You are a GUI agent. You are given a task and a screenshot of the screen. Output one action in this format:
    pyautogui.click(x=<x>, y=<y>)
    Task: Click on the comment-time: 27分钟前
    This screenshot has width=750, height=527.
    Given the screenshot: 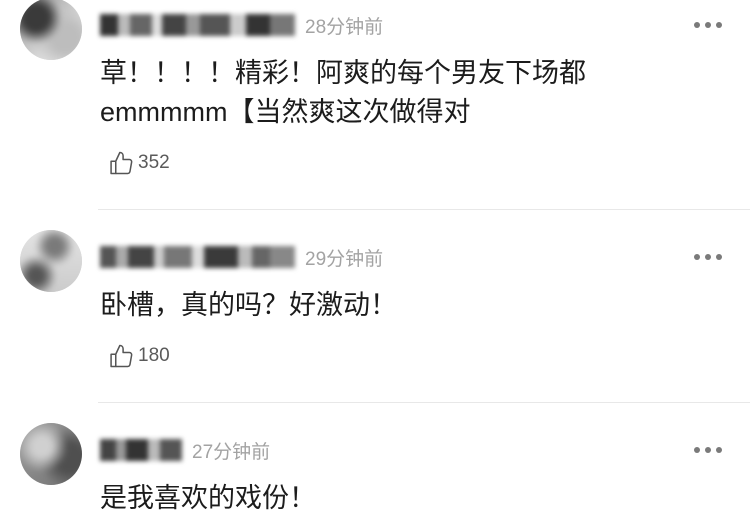 What is the action you would take?
    pyautogui.click(x=231, y=452)
    